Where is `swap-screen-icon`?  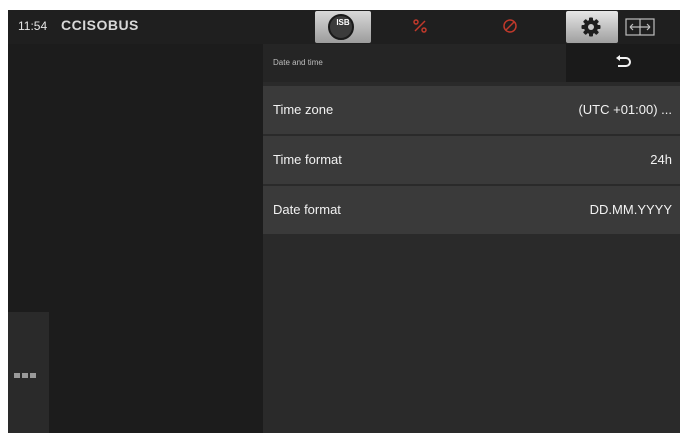 swap-screen-icon is located at coordinates (640, 29).